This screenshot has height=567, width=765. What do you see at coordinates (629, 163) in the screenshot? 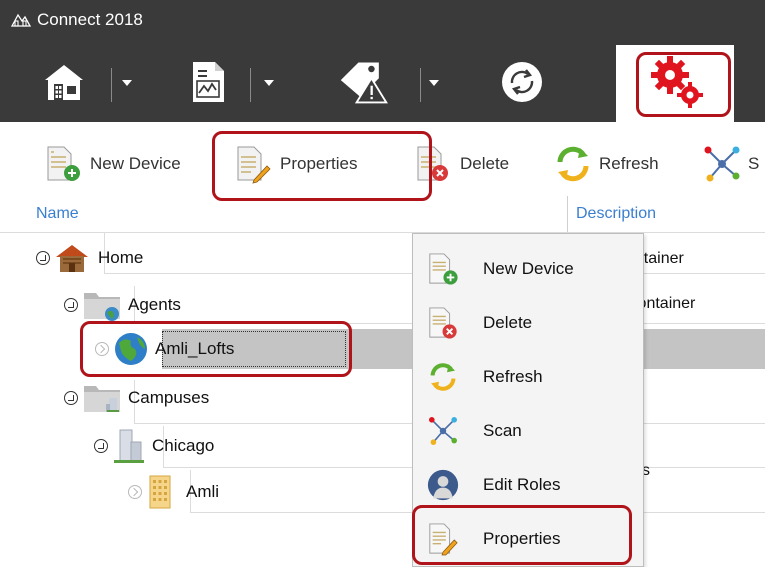
I see `refresh-label: Refresh` at bounding box center [629, 163].